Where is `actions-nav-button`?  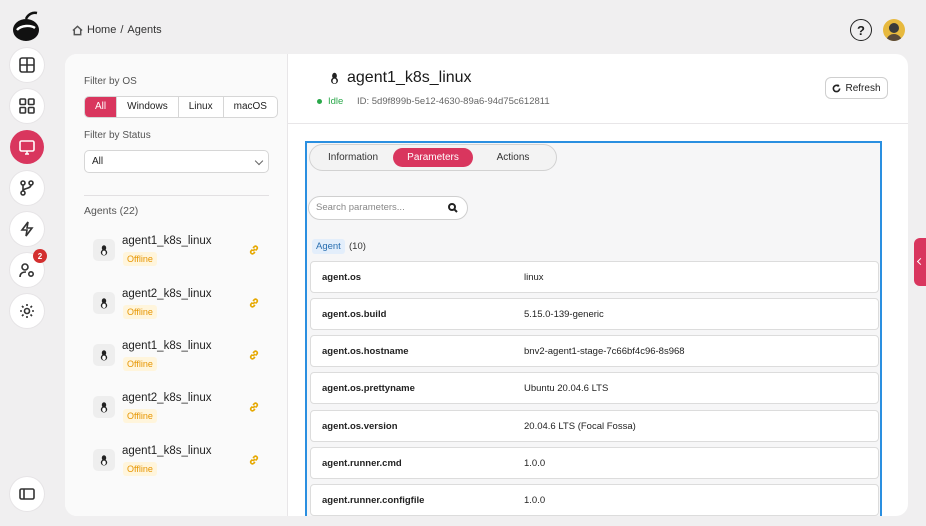 actions-nav-button is located at coordinates (27, 229).